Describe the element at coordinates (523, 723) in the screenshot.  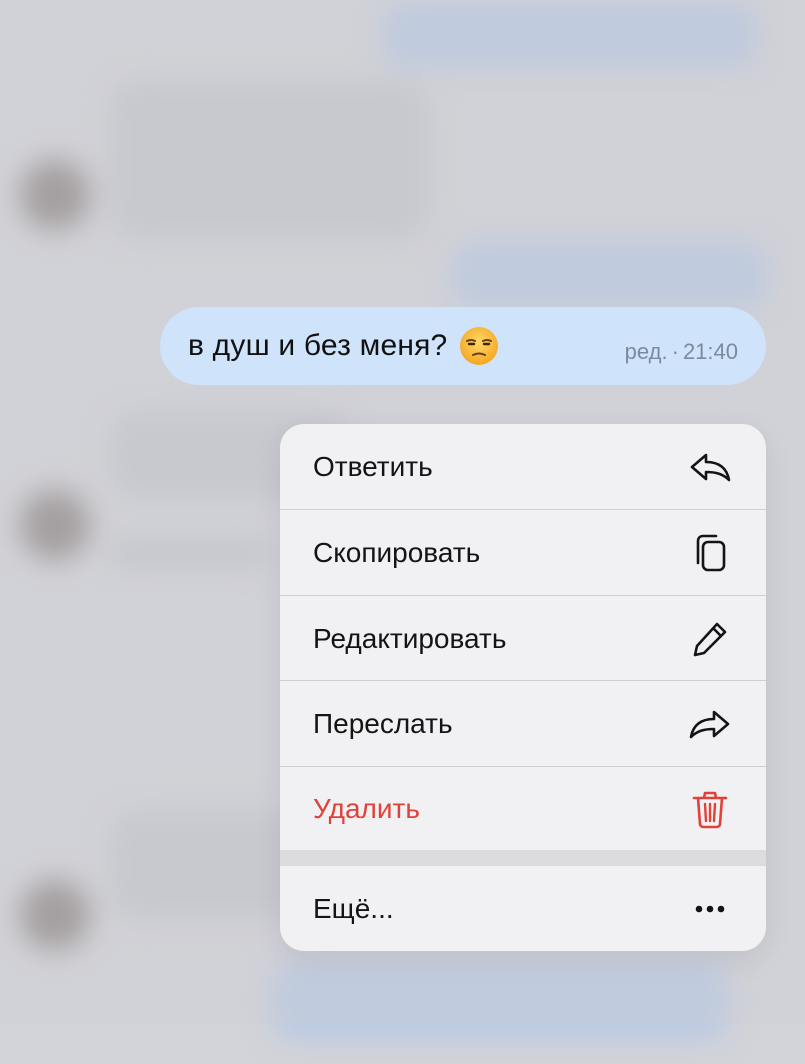
I see `menu-item-forward: Переслать` at that location.